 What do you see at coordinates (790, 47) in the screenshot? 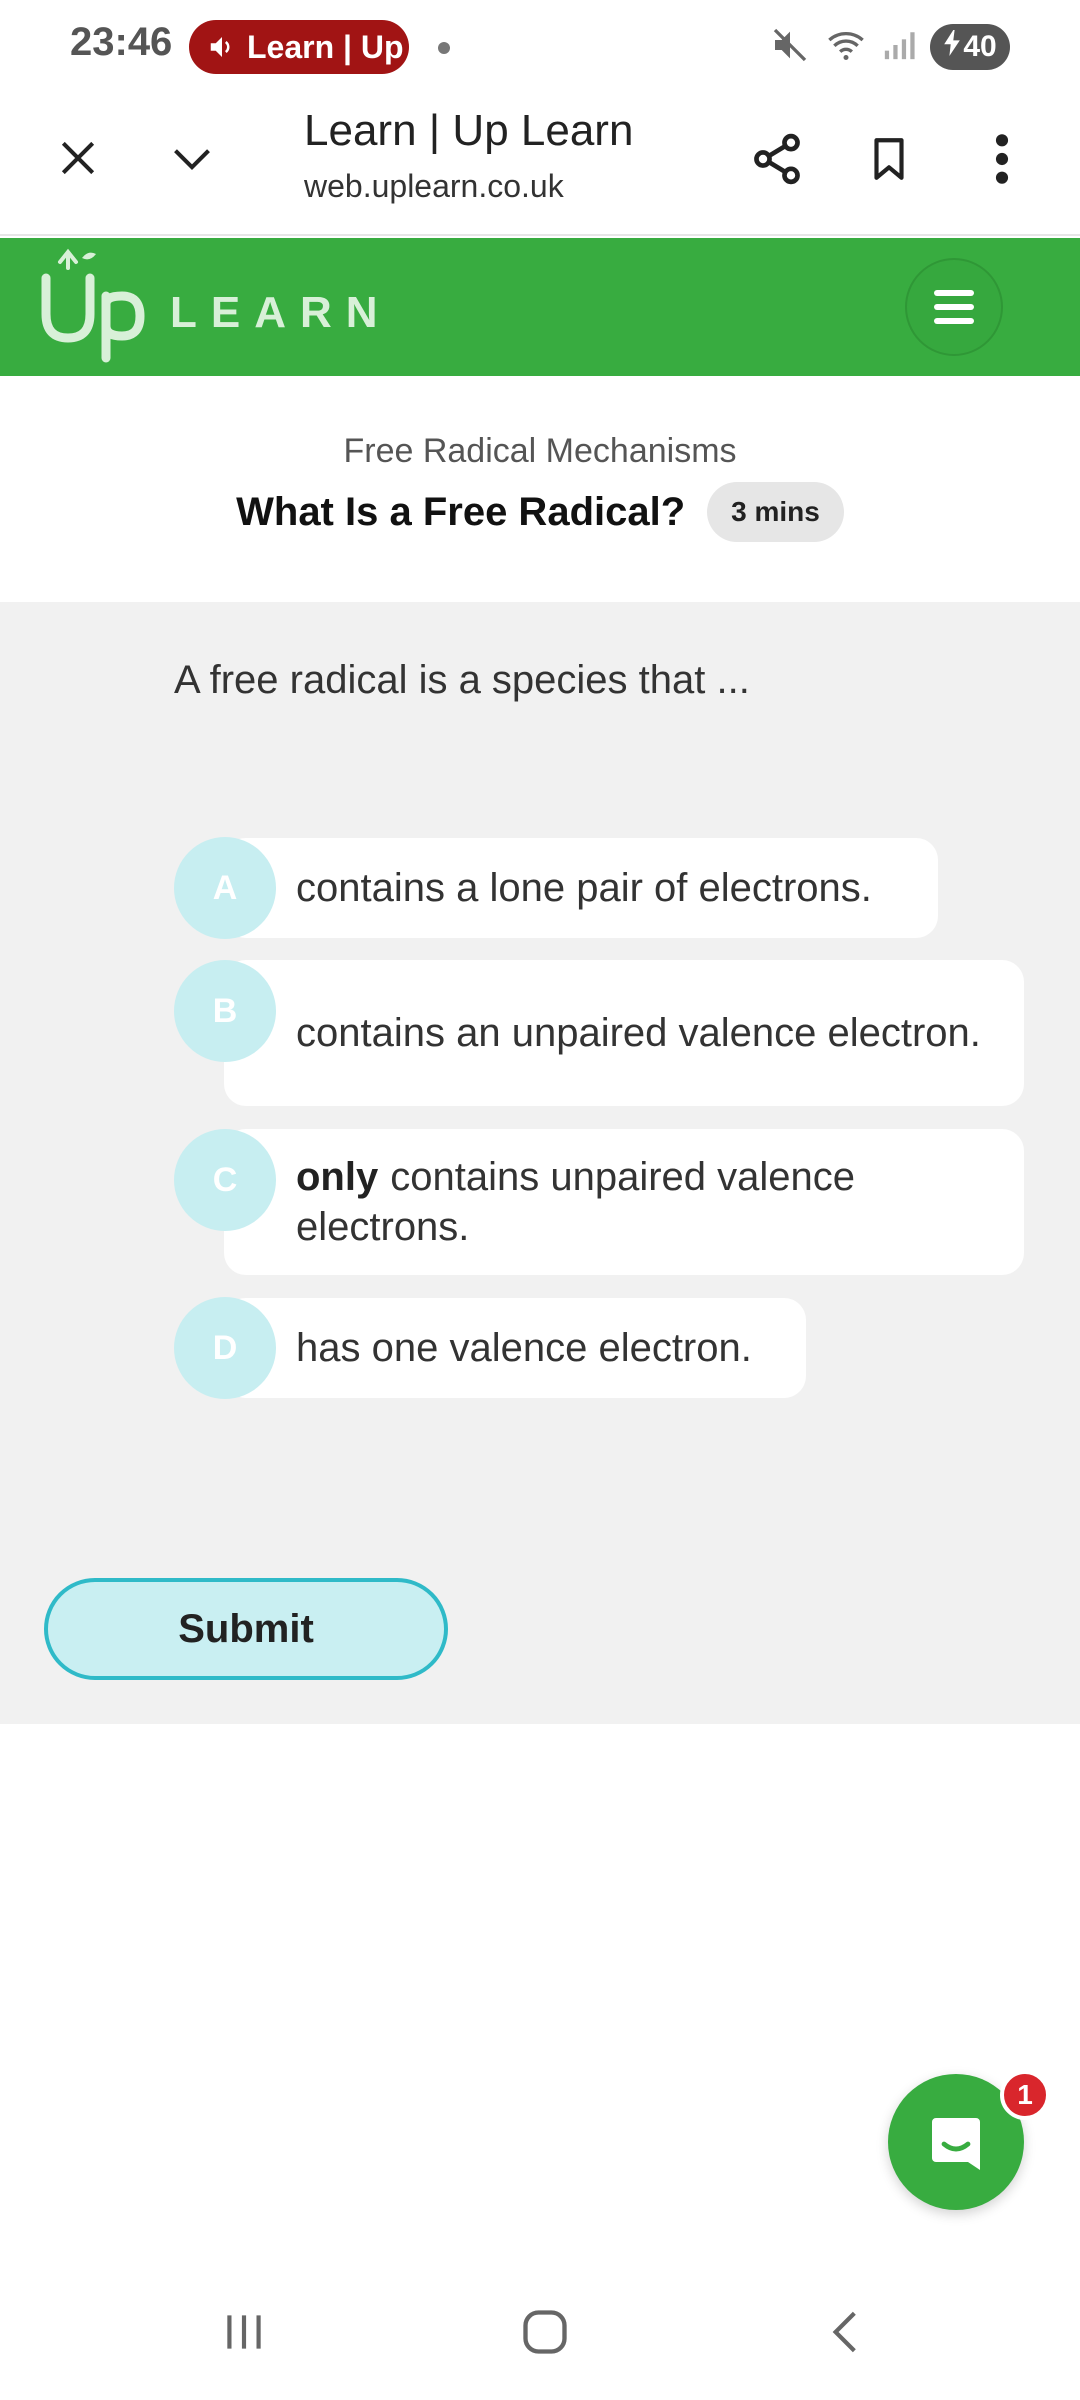
I see `mute-icon` at bounding box center [790, 47].